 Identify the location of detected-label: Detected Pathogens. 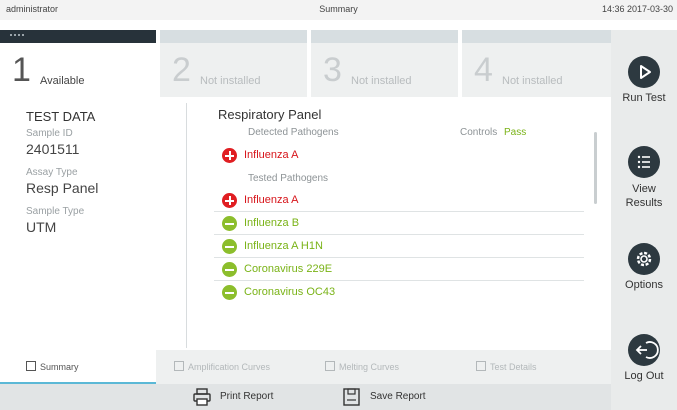
(293, 132).